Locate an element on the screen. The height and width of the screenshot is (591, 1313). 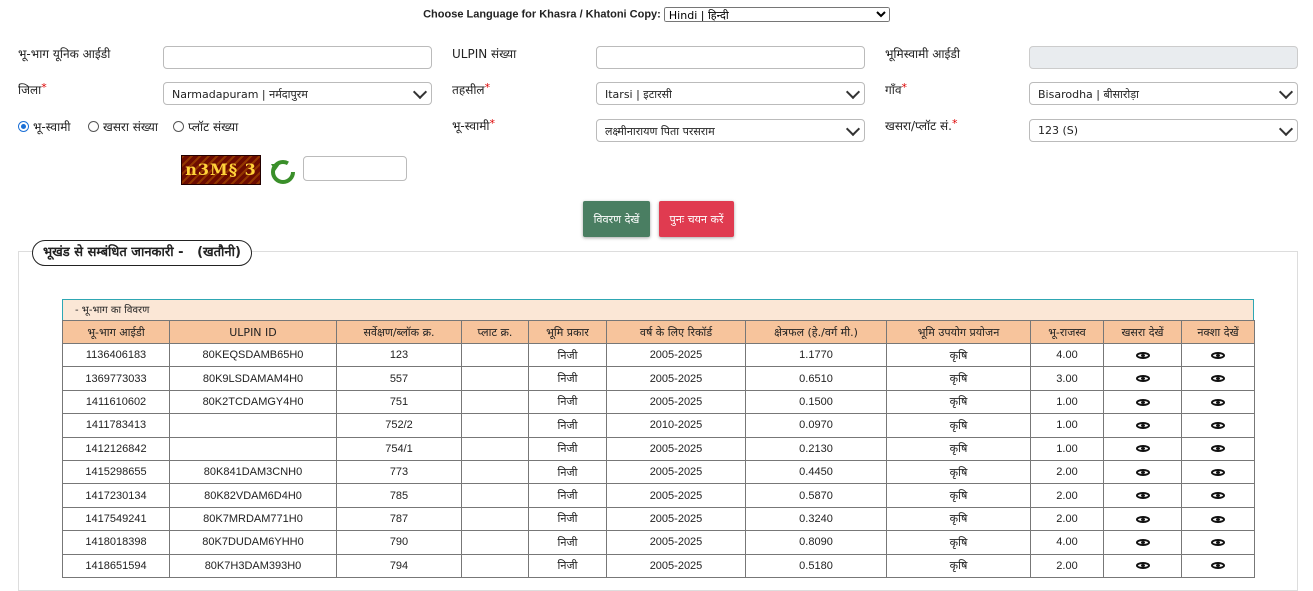
table-cell: 0.2130 is located at coordinates (816, 448).